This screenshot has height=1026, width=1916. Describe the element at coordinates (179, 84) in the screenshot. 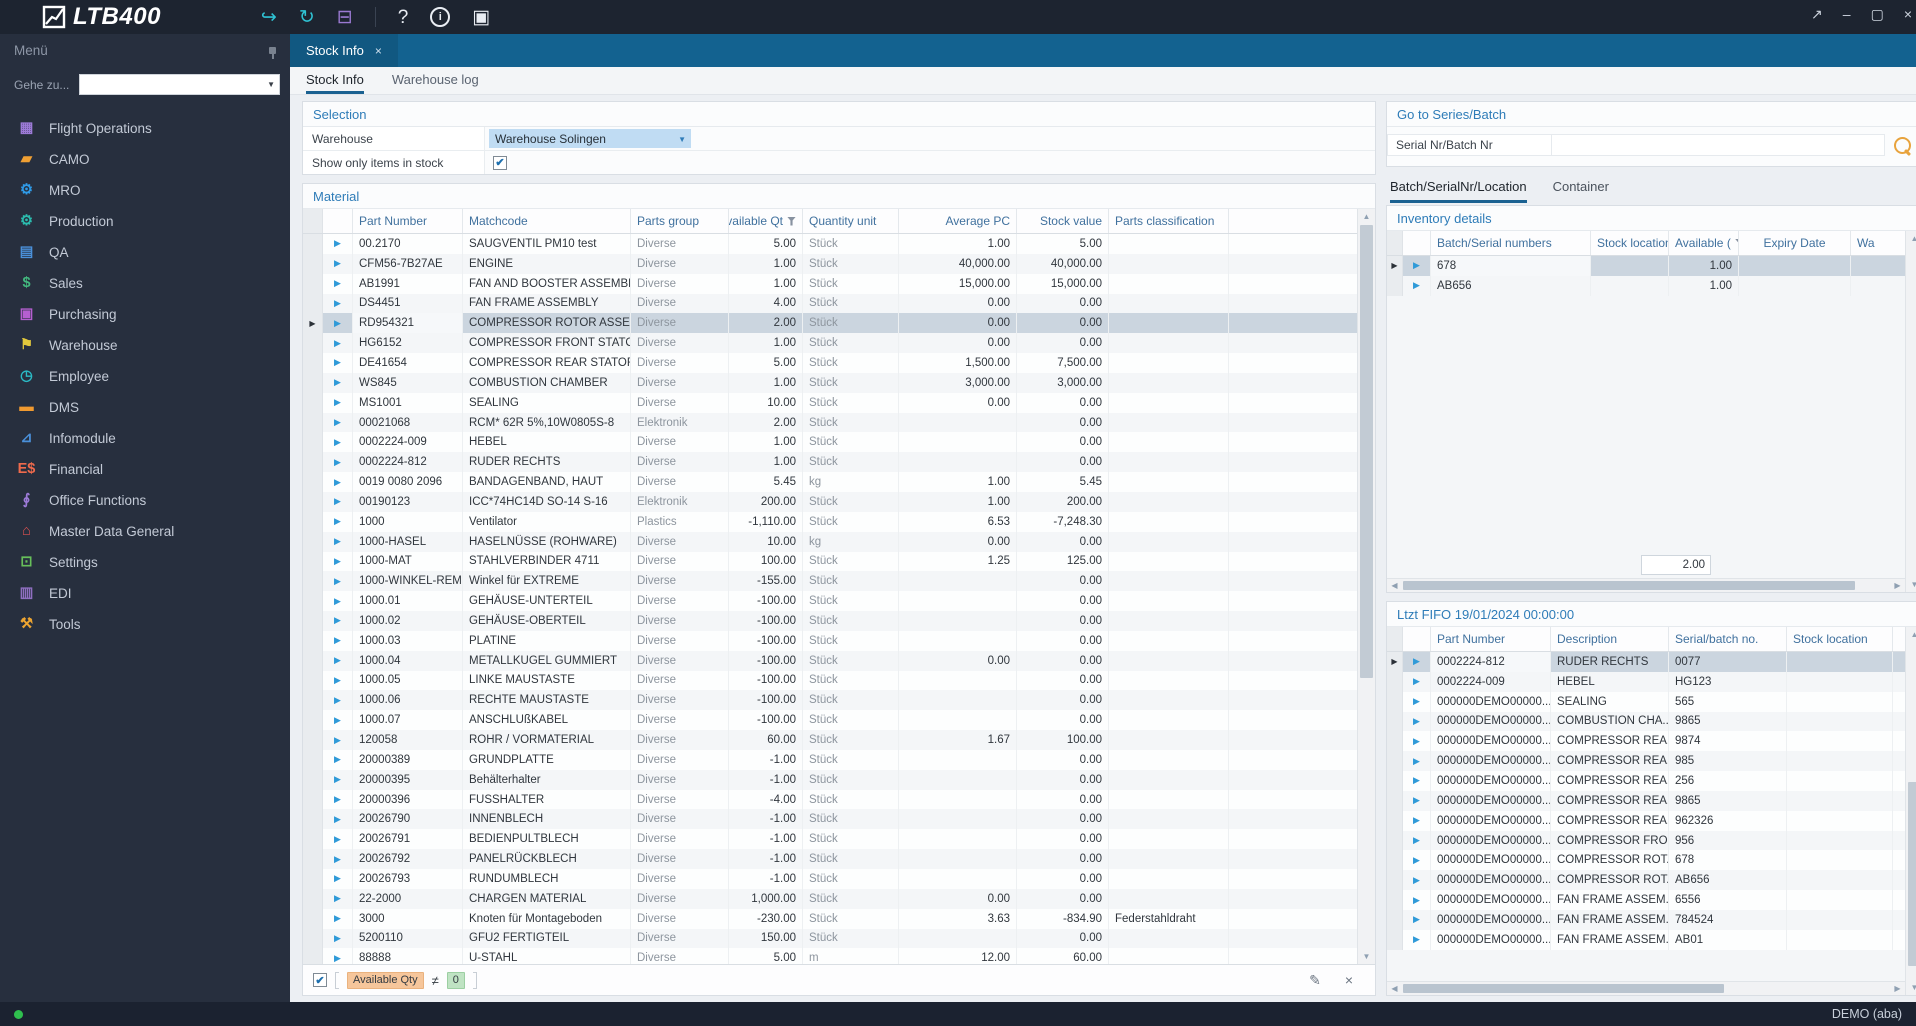

I see `goto-combobox: ▼` at that location.